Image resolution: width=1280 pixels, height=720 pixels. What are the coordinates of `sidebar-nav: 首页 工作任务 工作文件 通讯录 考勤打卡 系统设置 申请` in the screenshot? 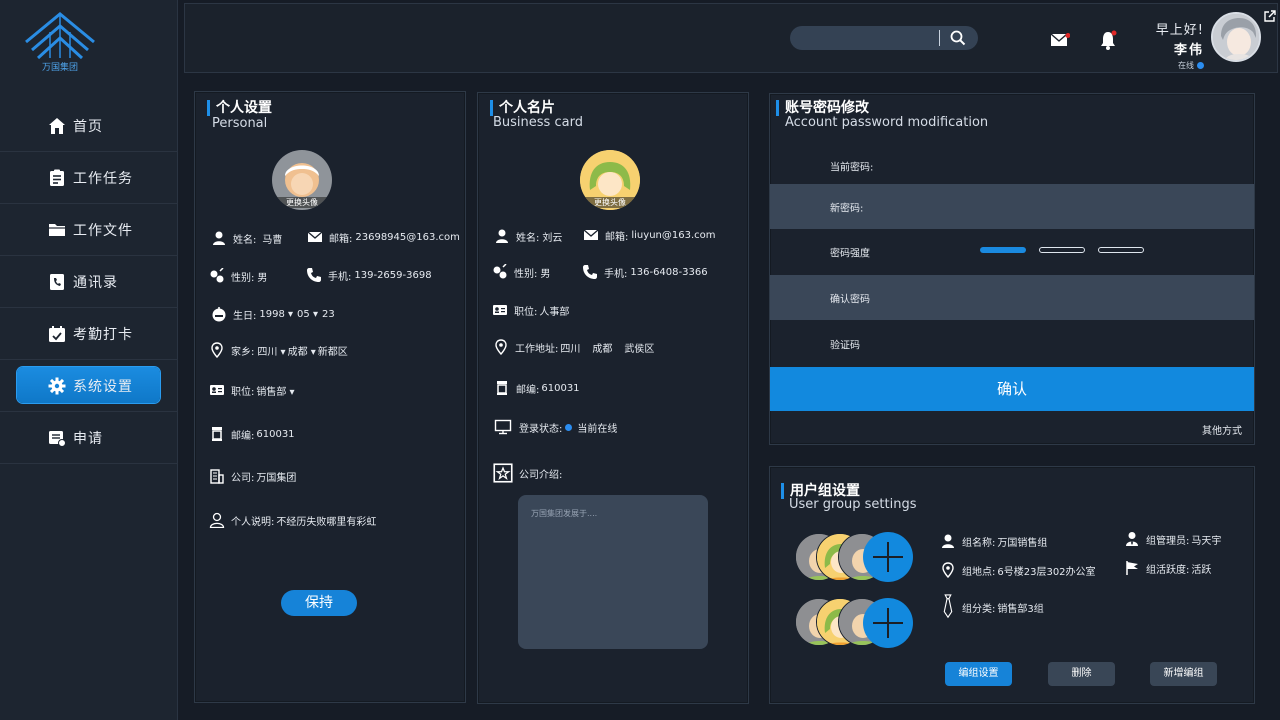 It's located at (89, 282).